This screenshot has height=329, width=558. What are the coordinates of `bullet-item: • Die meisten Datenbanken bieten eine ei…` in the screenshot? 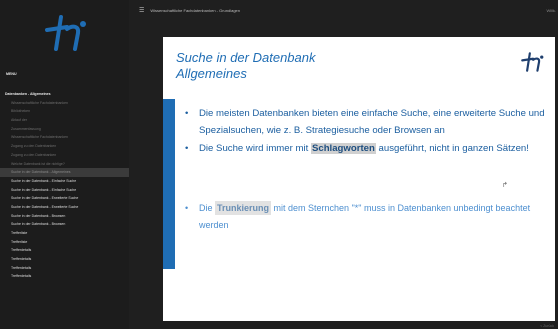 It's located at (369, 122).